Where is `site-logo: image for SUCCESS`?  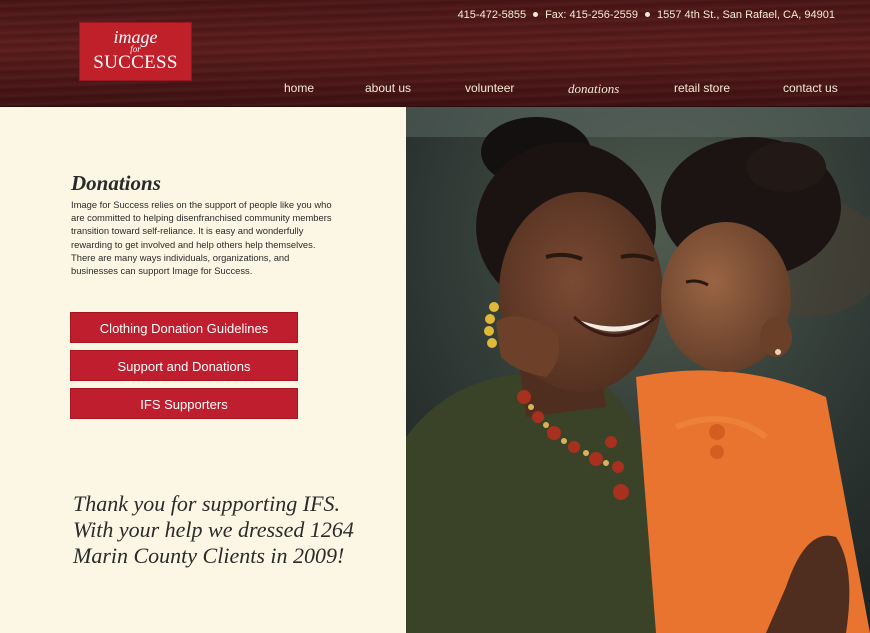
site-logo: image for SUCCESS is located at coordinates (135, 51).